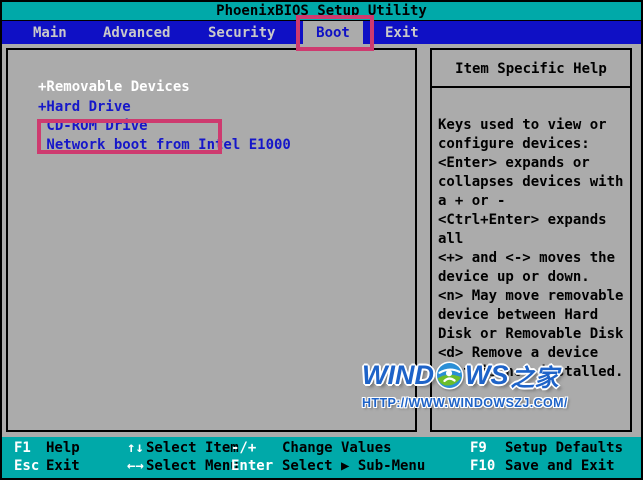  I want to click on help-line: <Ctrl+Enter> expands, so click(522, 220).